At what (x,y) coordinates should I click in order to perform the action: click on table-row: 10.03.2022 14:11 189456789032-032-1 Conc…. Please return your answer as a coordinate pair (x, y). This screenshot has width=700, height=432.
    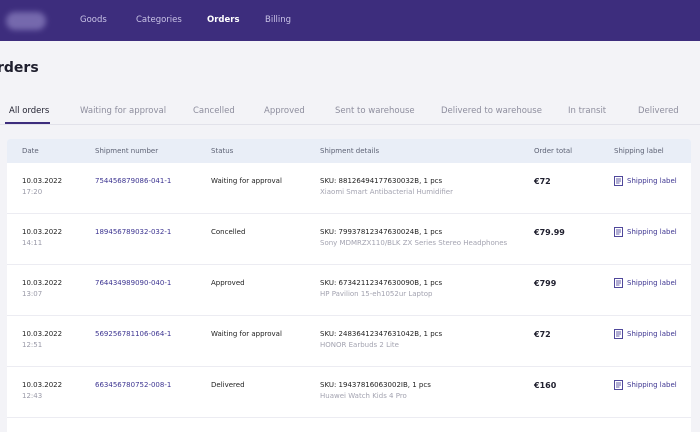
    Looking at the image, I should click on (349, 239).